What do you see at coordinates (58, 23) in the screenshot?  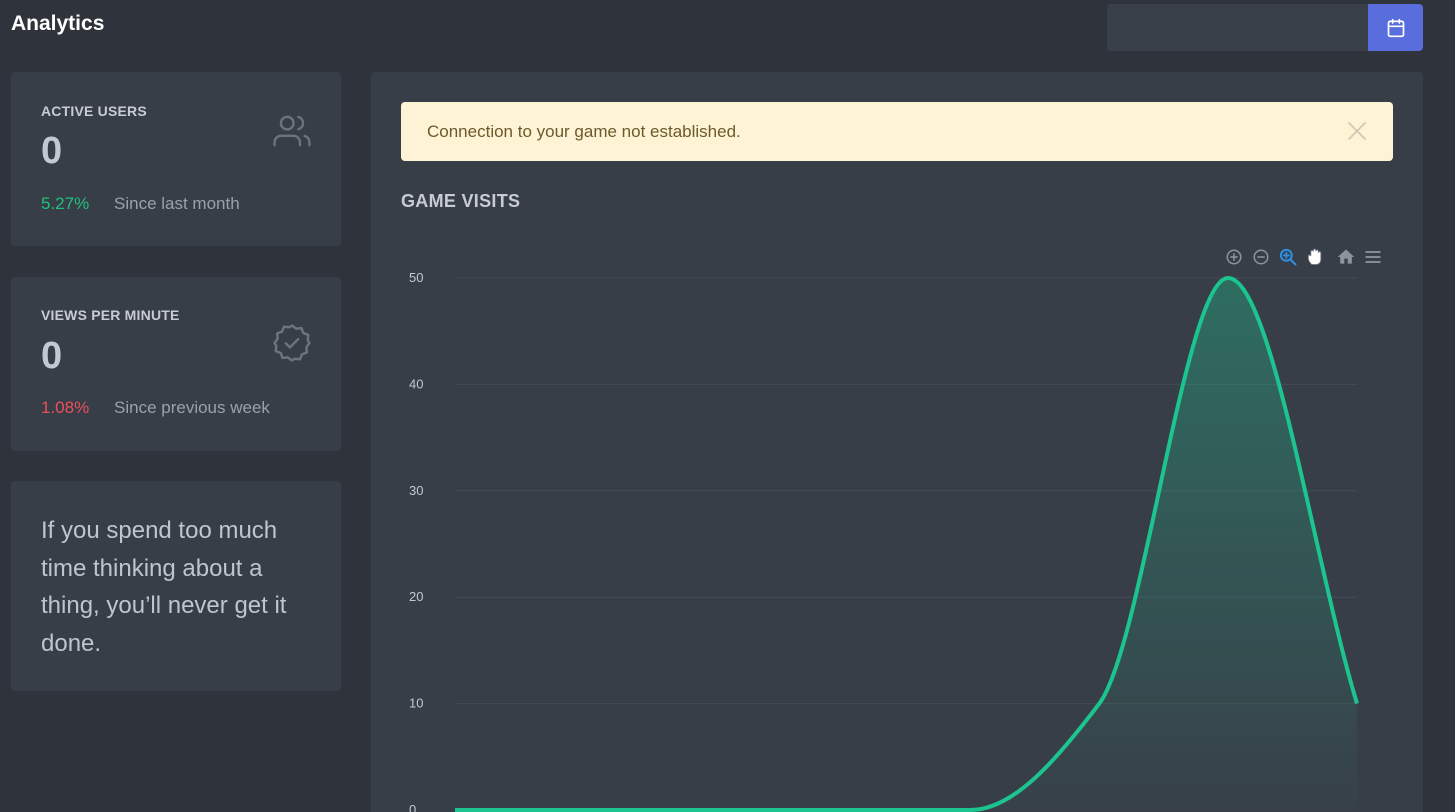 I see `page-title: Analytics` at bounding box center [58, 23].